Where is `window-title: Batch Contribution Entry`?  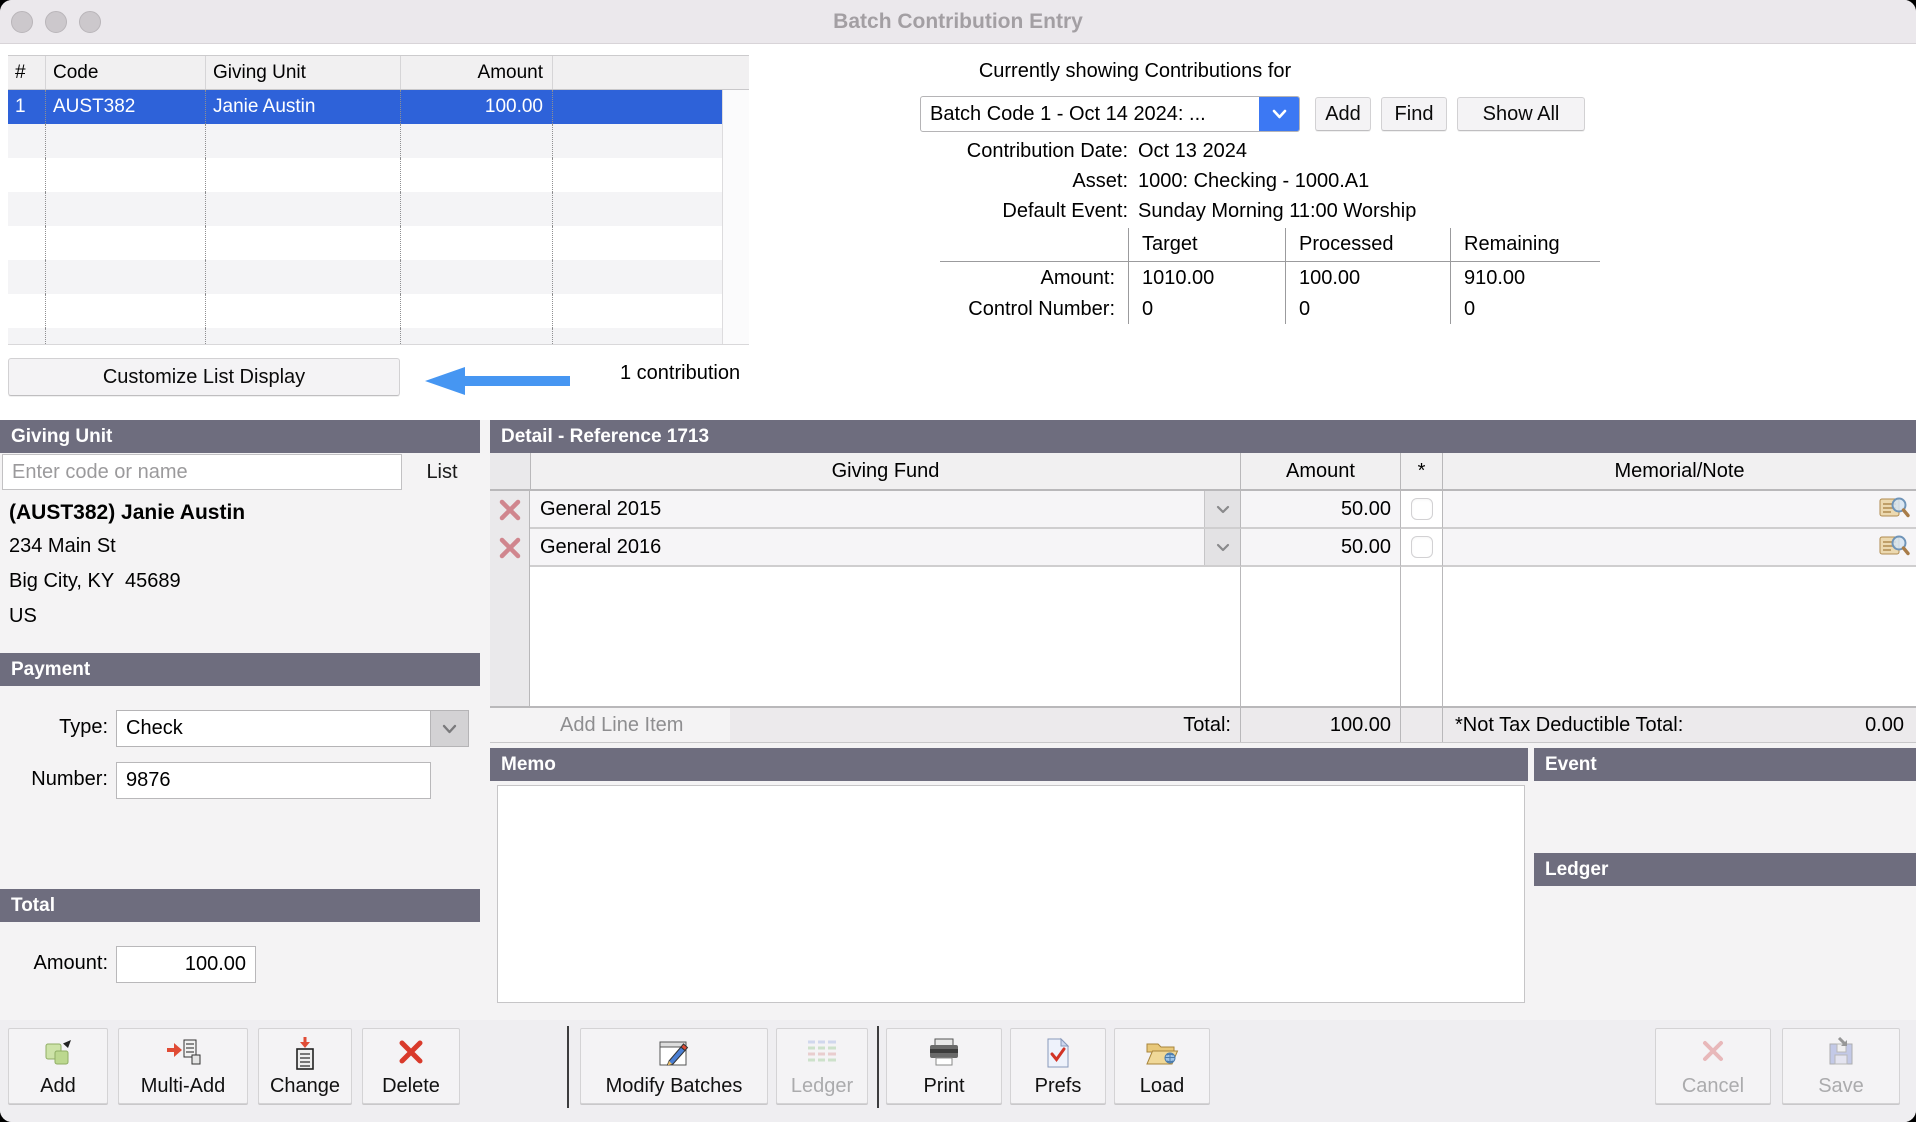
window-title: Batch Contribution Entry is located at coordinates (958, 21).